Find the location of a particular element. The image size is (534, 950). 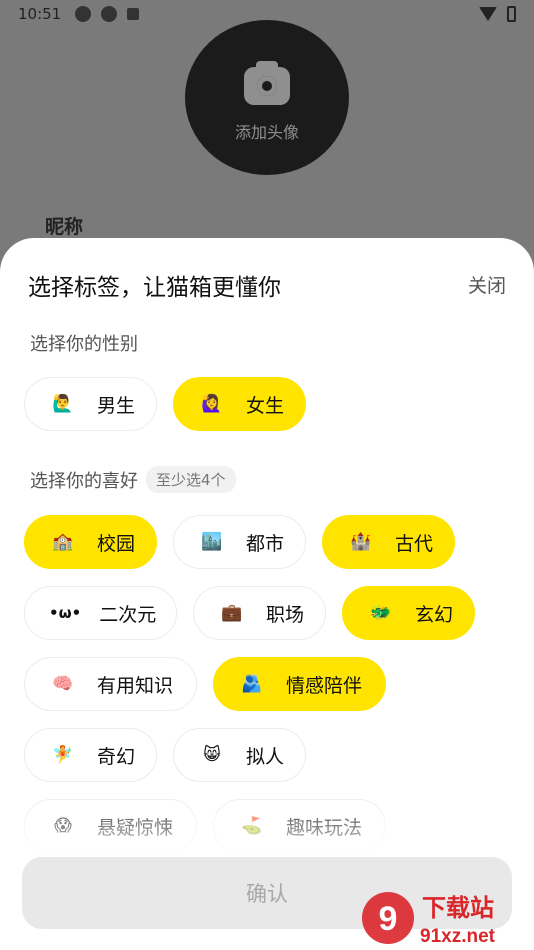

fairy-icon: 🧚 is located at coordinates (63, 754).